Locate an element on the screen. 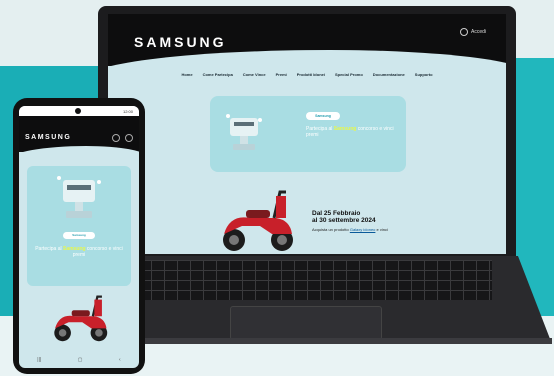 This screenshot has height=376, width=554. login-link: Accedi is located at coordinates (472, 32).